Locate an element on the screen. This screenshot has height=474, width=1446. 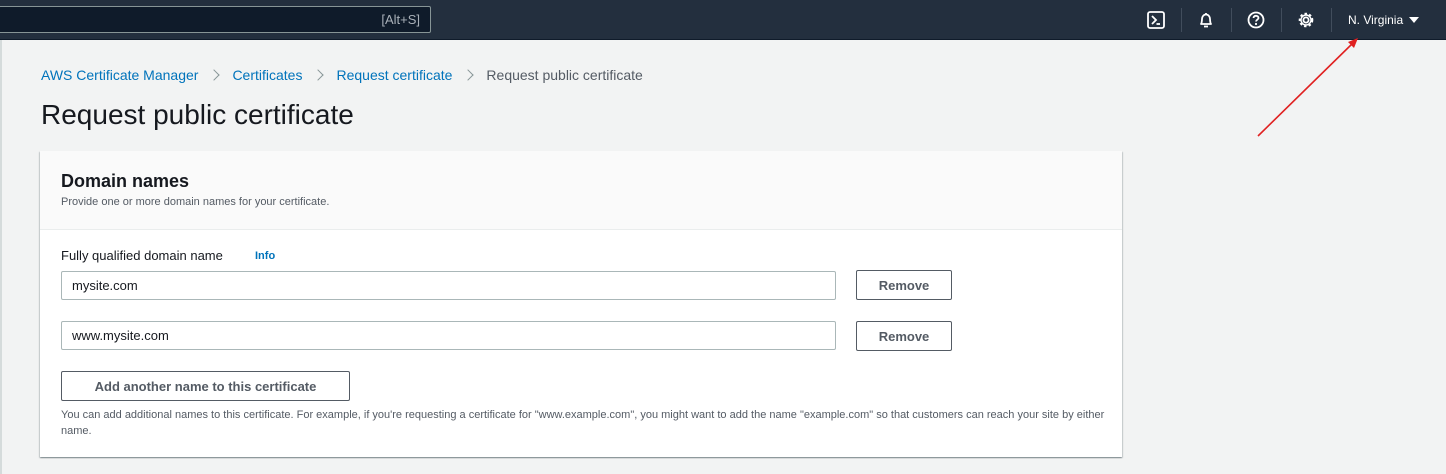
notifications-icon is located at coordinates (1206, 20).